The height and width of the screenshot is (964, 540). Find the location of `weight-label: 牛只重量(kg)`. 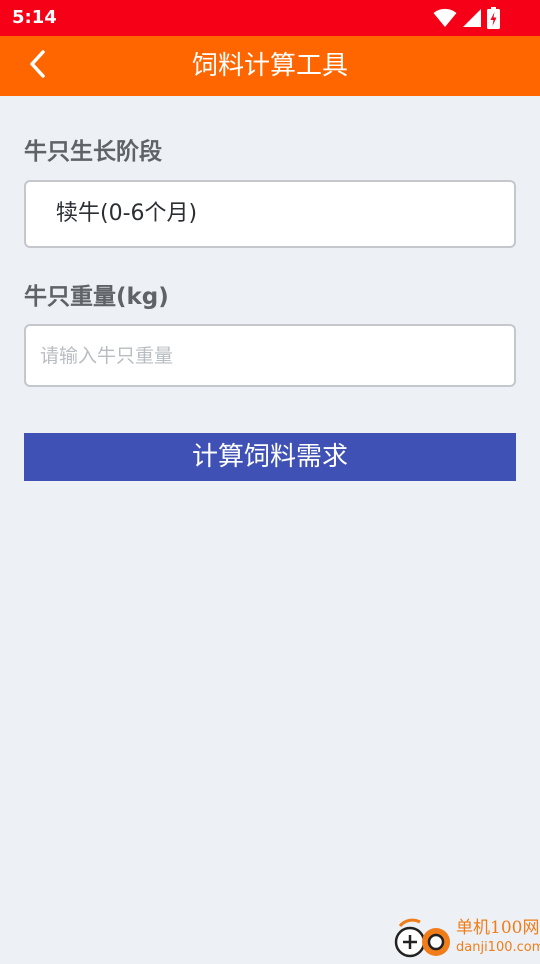

weight-label: 牛只重量(kg) is located at coordinates (96, 297).